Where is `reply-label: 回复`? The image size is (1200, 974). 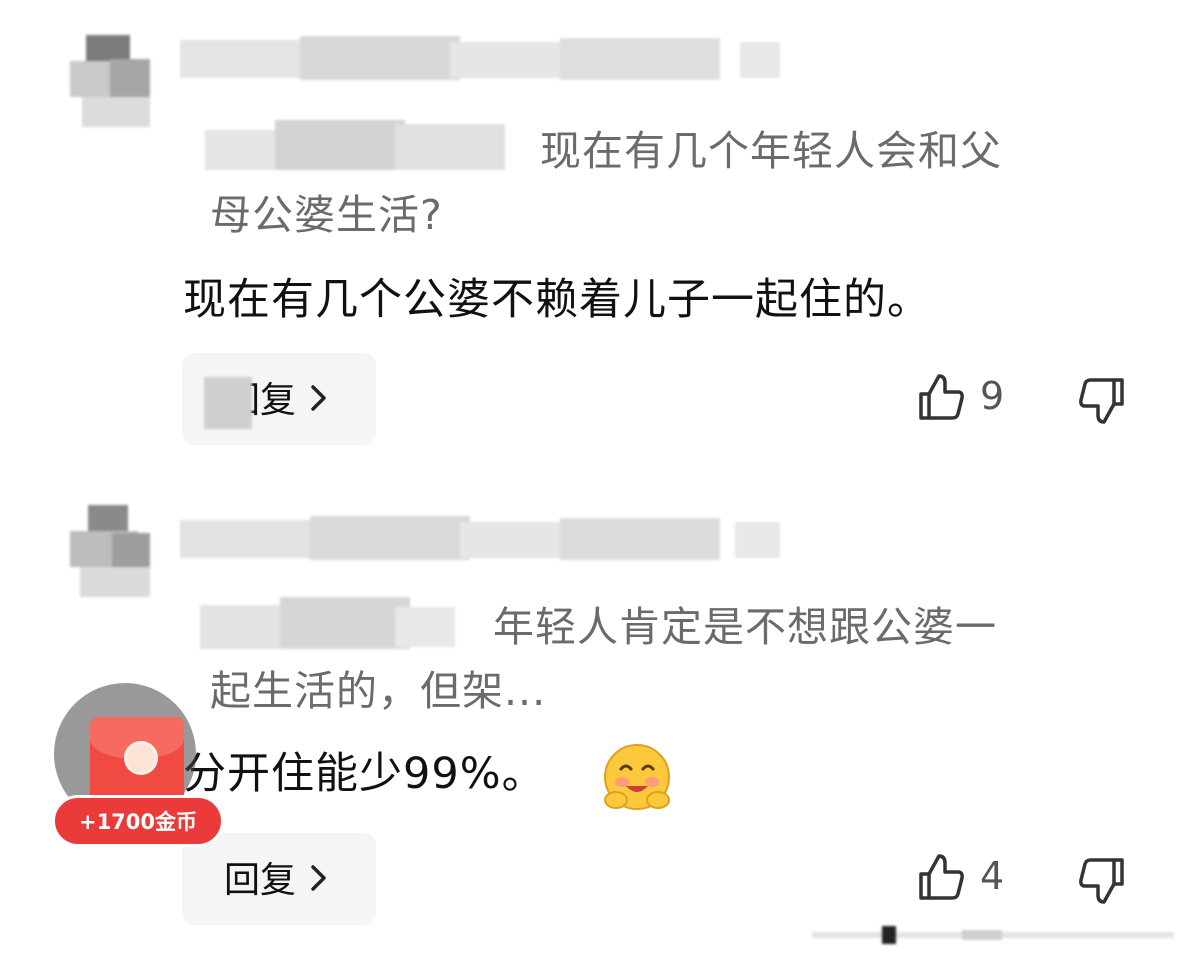 reply-label: 回复 is located at coordinates (260, 880).